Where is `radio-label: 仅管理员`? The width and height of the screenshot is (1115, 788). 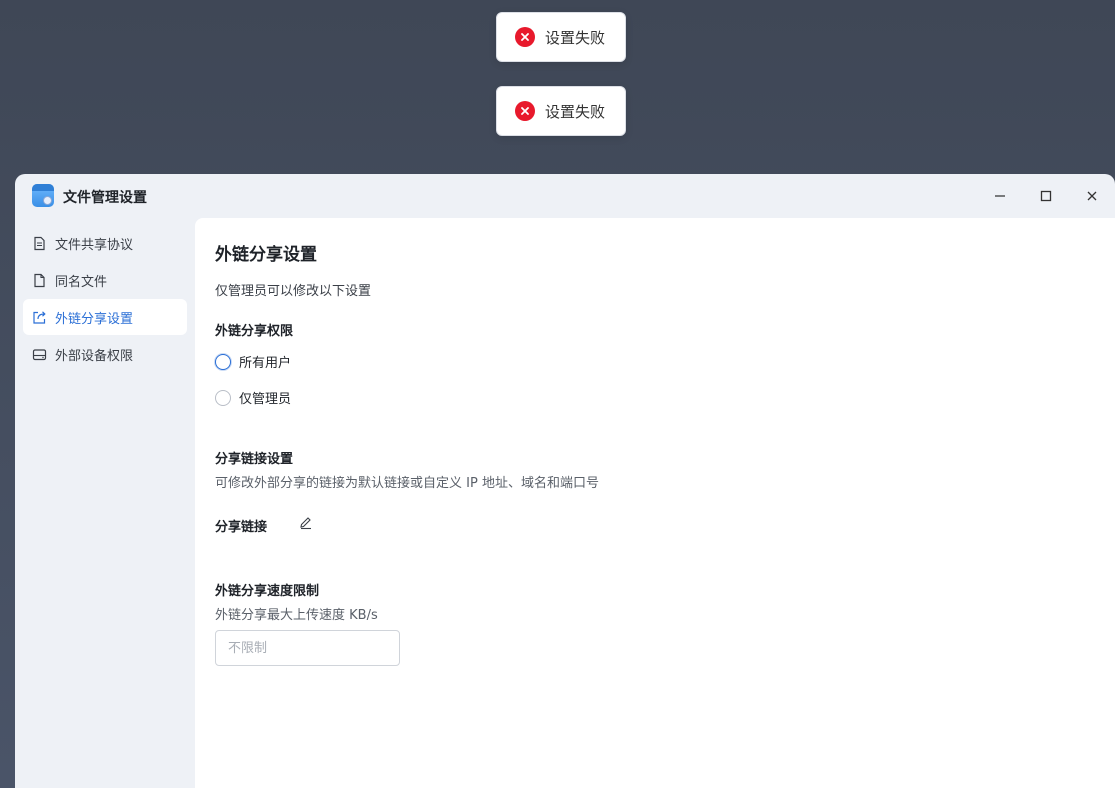 radio-label: 仅管理员 is located at coordinates (265, 399).